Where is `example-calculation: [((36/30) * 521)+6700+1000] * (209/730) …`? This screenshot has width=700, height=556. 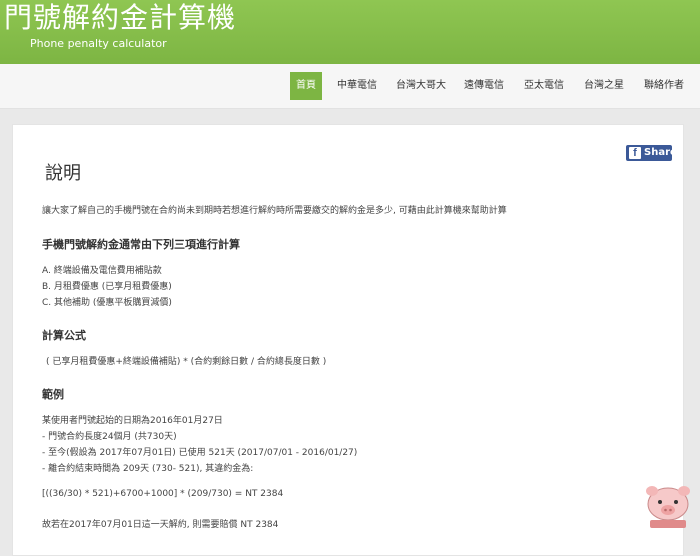 example-calculation: [((36/30) * 521)+6700+1000] * (209/730) … is located at coordinates (163, 494).